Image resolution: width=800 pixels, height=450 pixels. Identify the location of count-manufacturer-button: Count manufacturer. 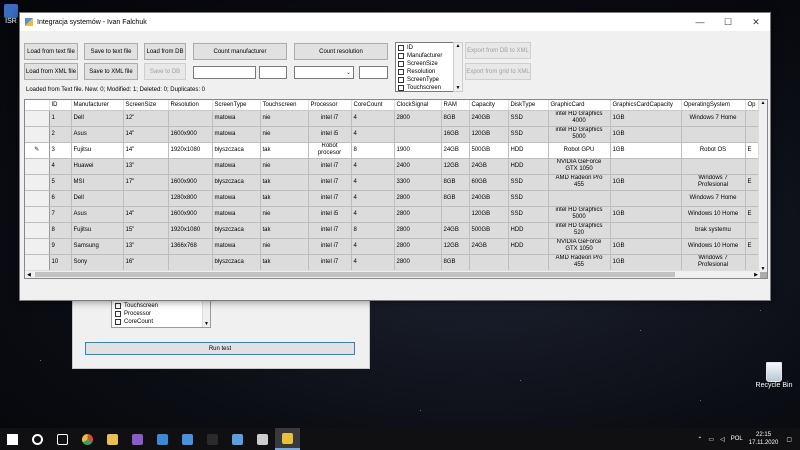
(240, 51).